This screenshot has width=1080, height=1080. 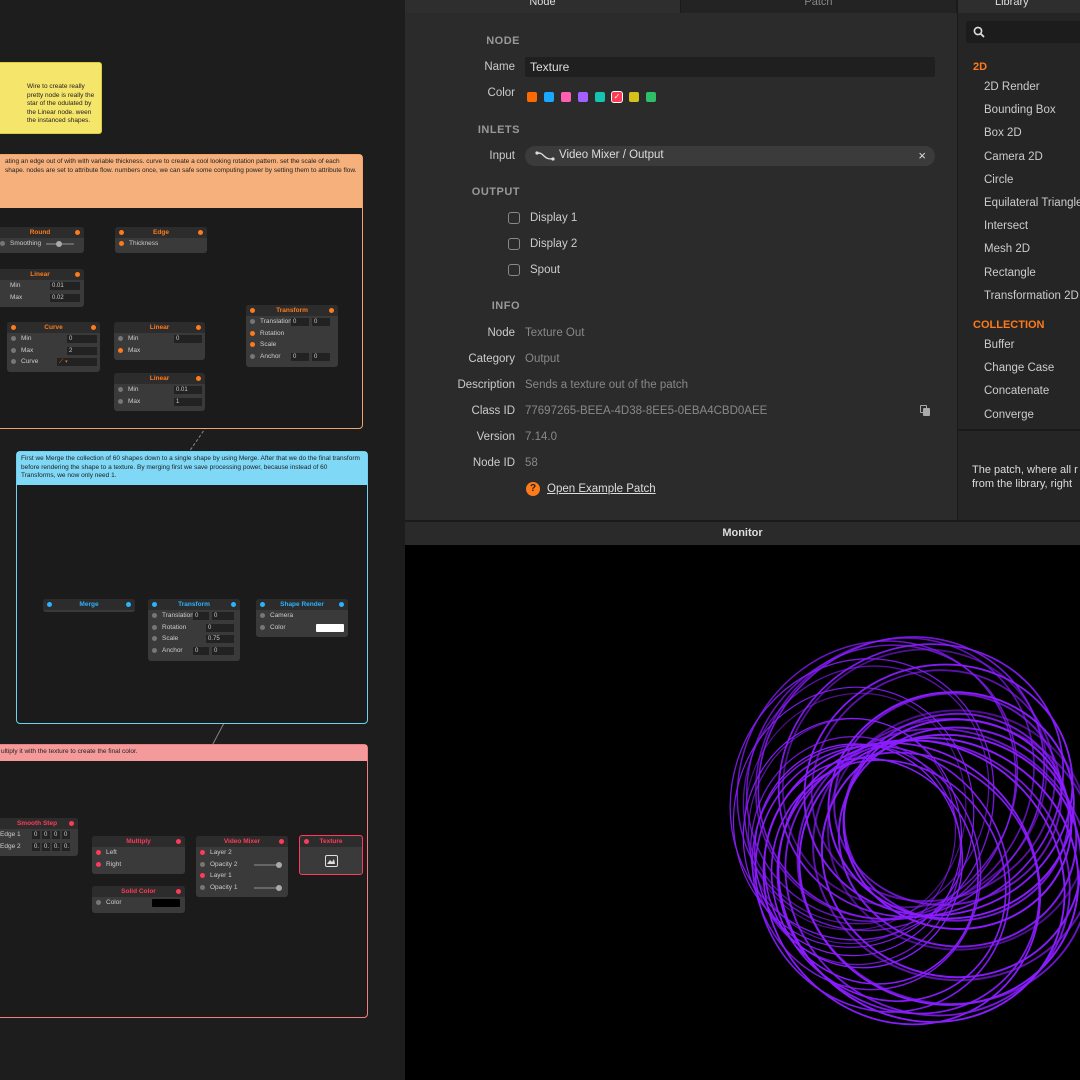 I want to click on library-item-2d: Camera 2D, so click(x=1013, y=157).